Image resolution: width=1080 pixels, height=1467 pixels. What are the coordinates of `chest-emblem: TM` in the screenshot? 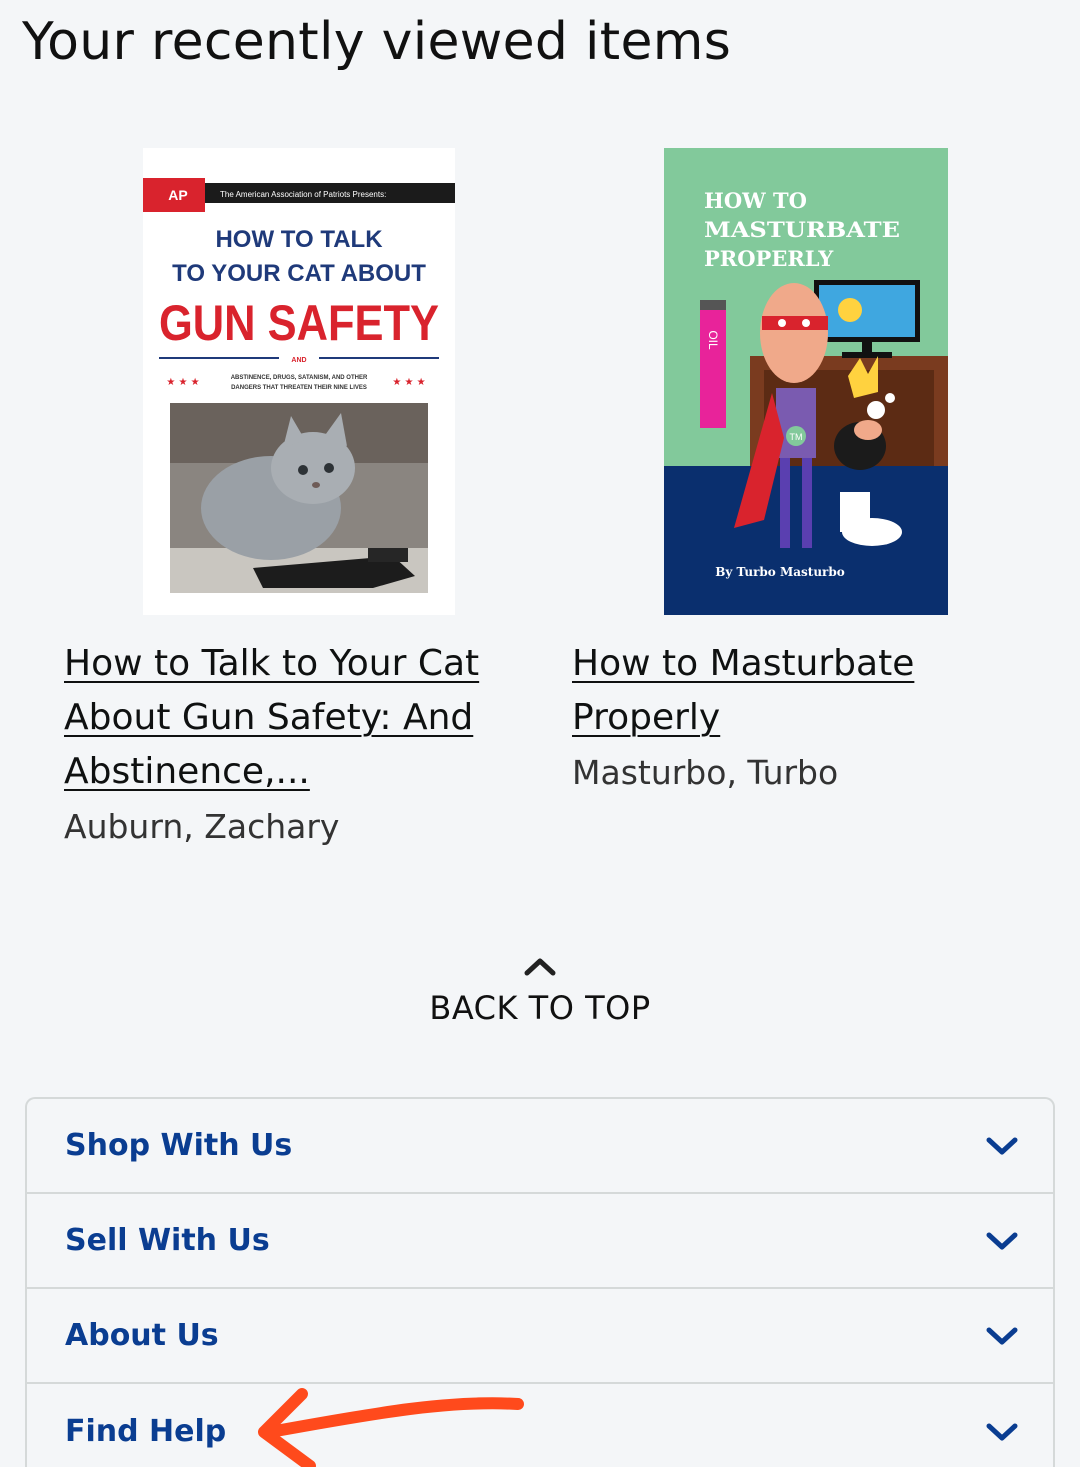 It's located at (796, 437).